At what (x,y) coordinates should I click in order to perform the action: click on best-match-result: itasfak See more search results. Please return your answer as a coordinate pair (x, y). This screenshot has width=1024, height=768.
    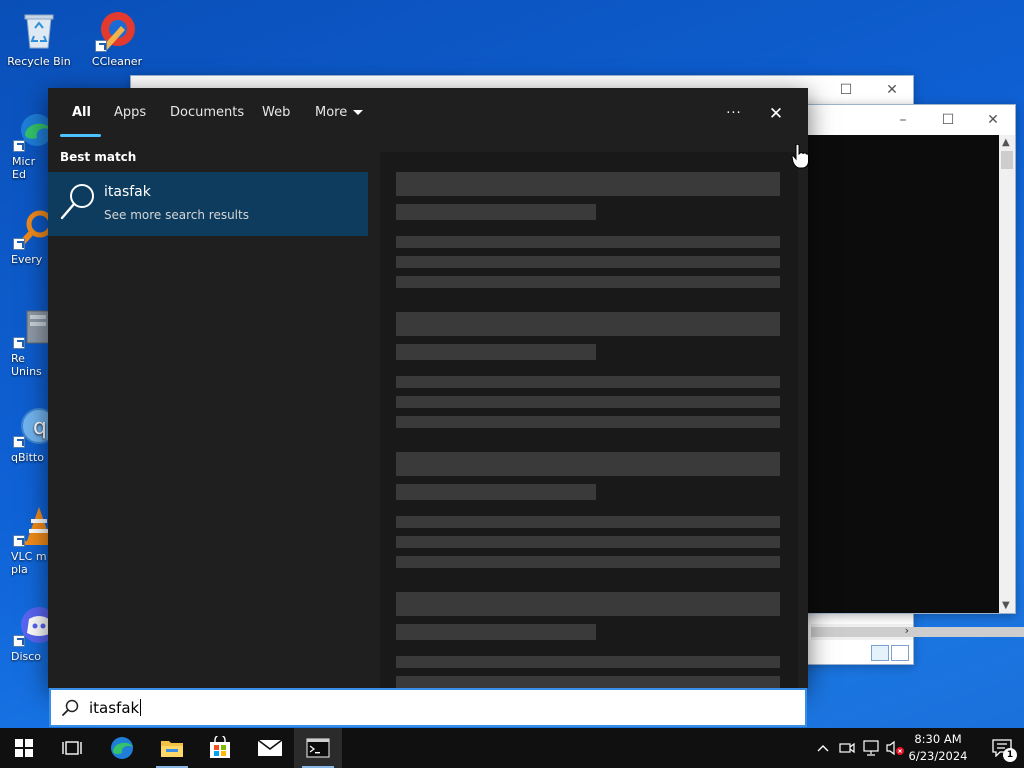
    Looking at the image, I should click on (208, 204).